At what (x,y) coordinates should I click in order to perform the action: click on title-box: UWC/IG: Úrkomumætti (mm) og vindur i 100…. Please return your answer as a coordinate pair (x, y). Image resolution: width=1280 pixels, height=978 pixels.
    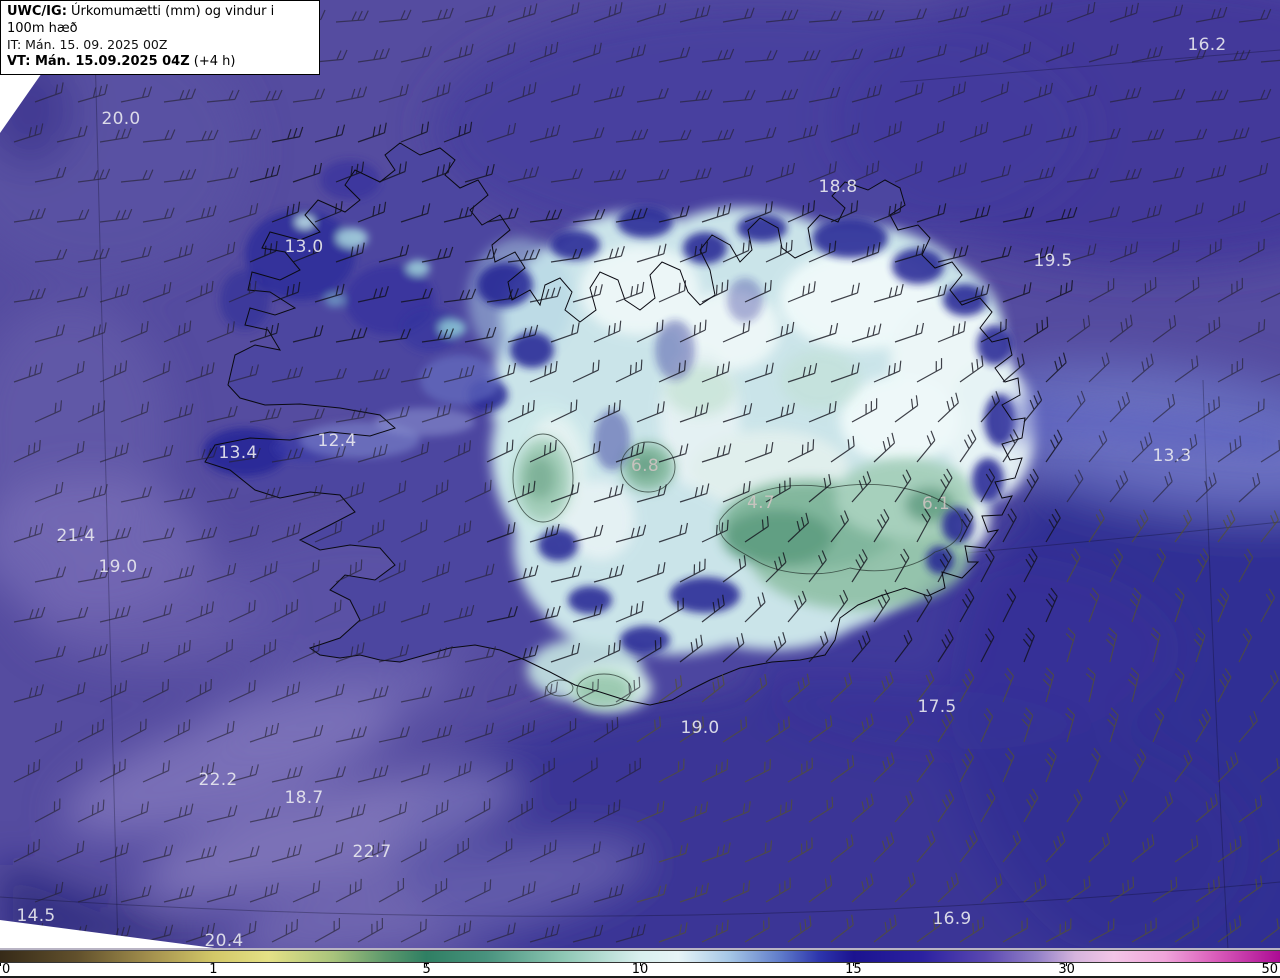
    Looking at the image, I should click on (160, 37).